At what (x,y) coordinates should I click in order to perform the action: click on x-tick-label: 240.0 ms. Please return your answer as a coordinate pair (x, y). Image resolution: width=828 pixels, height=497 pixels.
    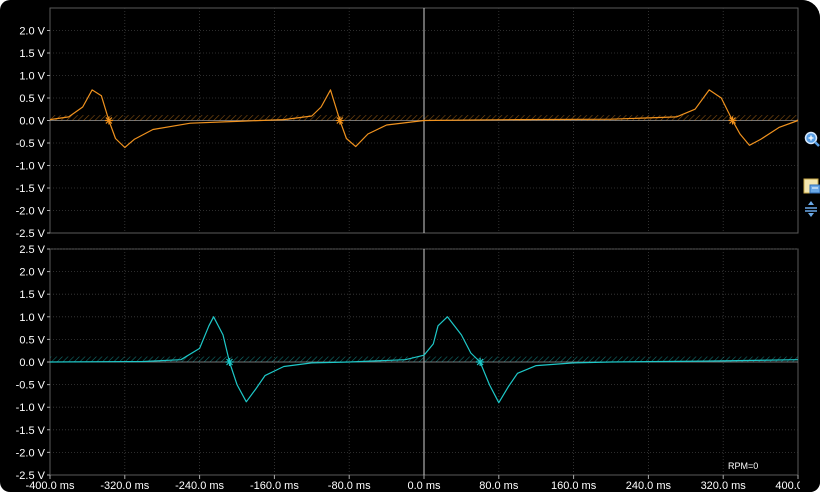
    Looking at the image, I should click on (649, 486).